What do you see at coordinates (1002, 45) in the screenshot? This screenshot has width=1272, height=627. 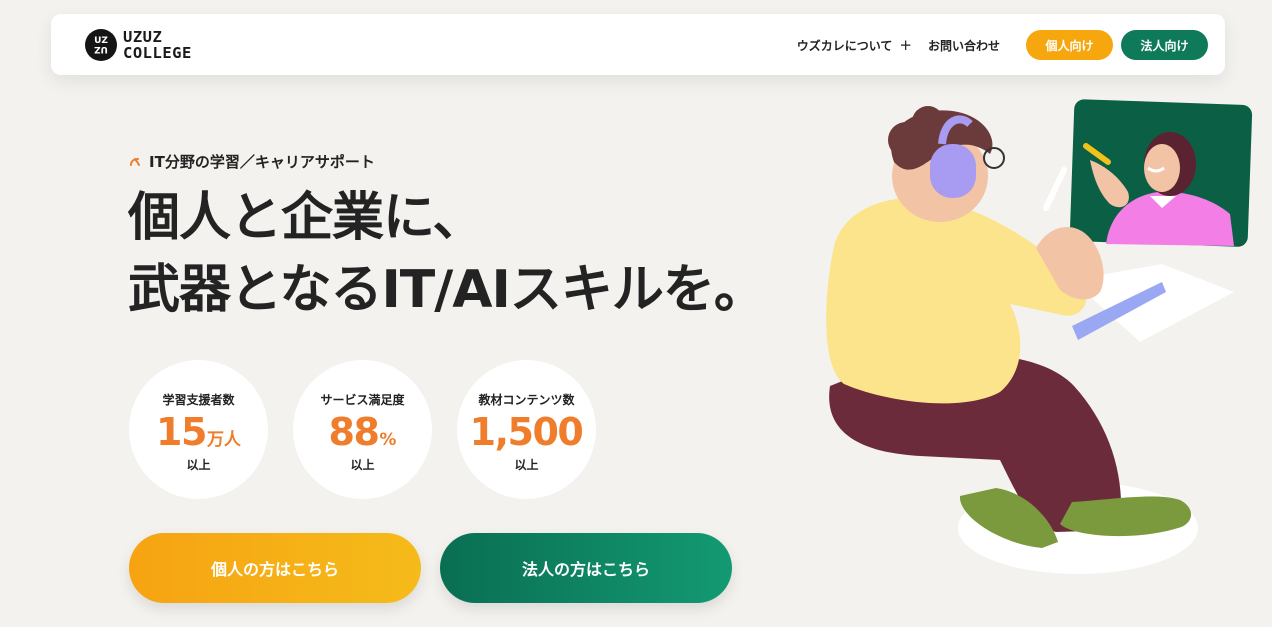 I see `main-nav: ウズカレについて + お問い合わせ 個人向け 法人向け` at bounding box center [1002, 45].